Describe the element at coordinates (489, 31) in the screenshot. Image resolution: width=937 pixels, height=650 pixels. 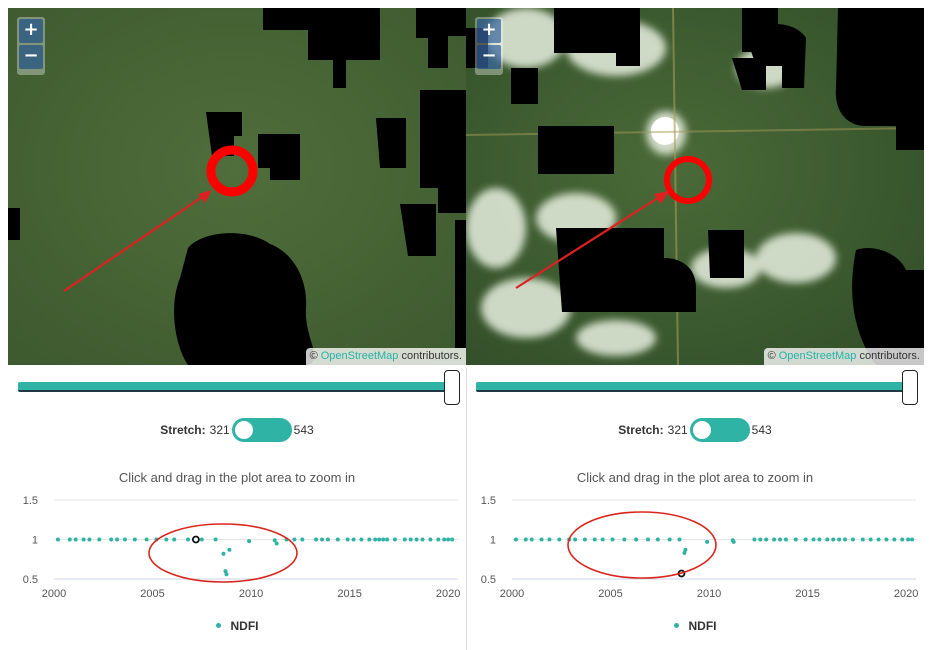
I see `zoom-in-button: +` at that location.